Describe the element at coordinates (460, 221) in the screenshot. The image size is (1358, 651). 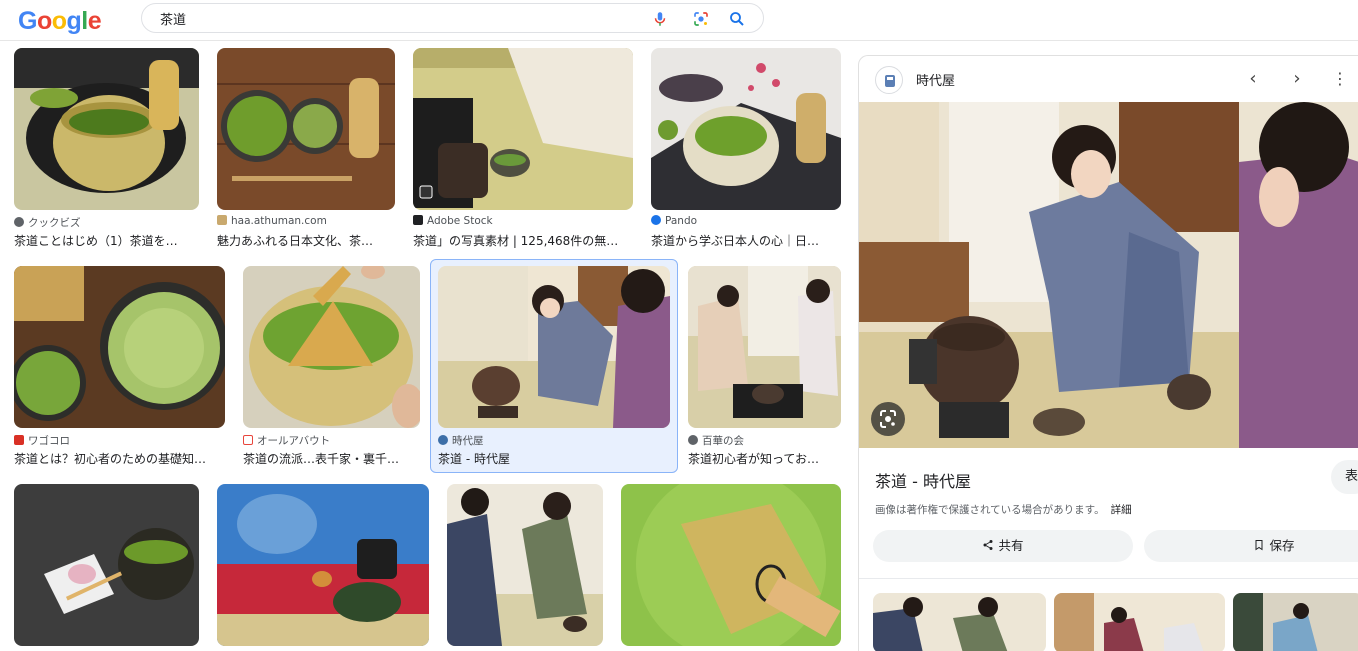
I see `source-name: Adobe Stock` at that location.